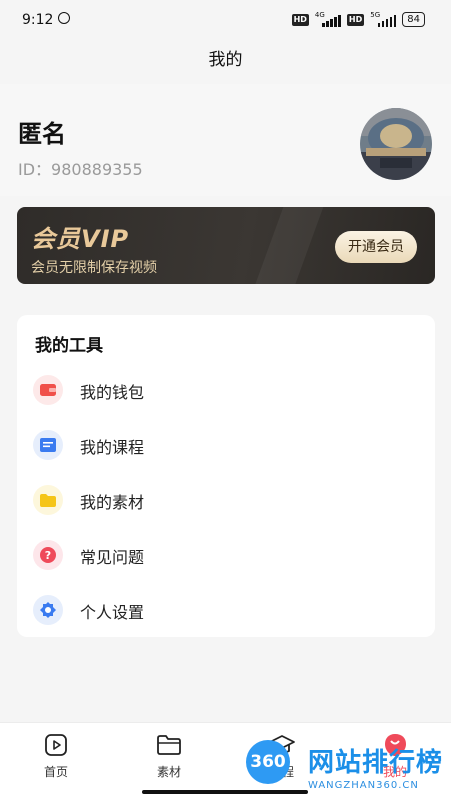  Describe the element at coordinates (396, 144) in the screenshot. I see `avatar` at that location.